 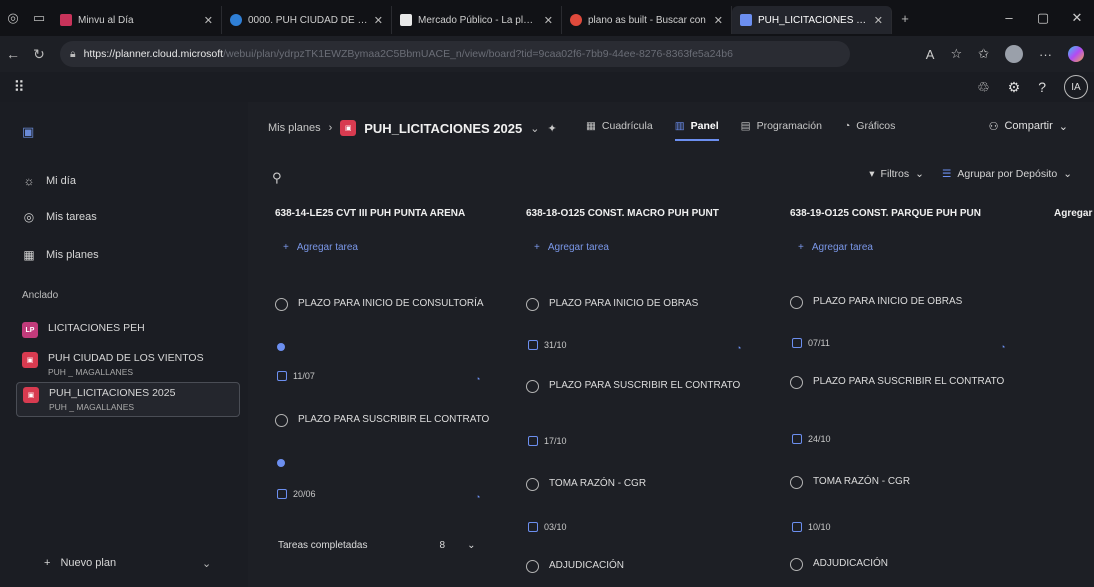 I want to click on task-due-date: 07/11, so click(x=811, y=343).